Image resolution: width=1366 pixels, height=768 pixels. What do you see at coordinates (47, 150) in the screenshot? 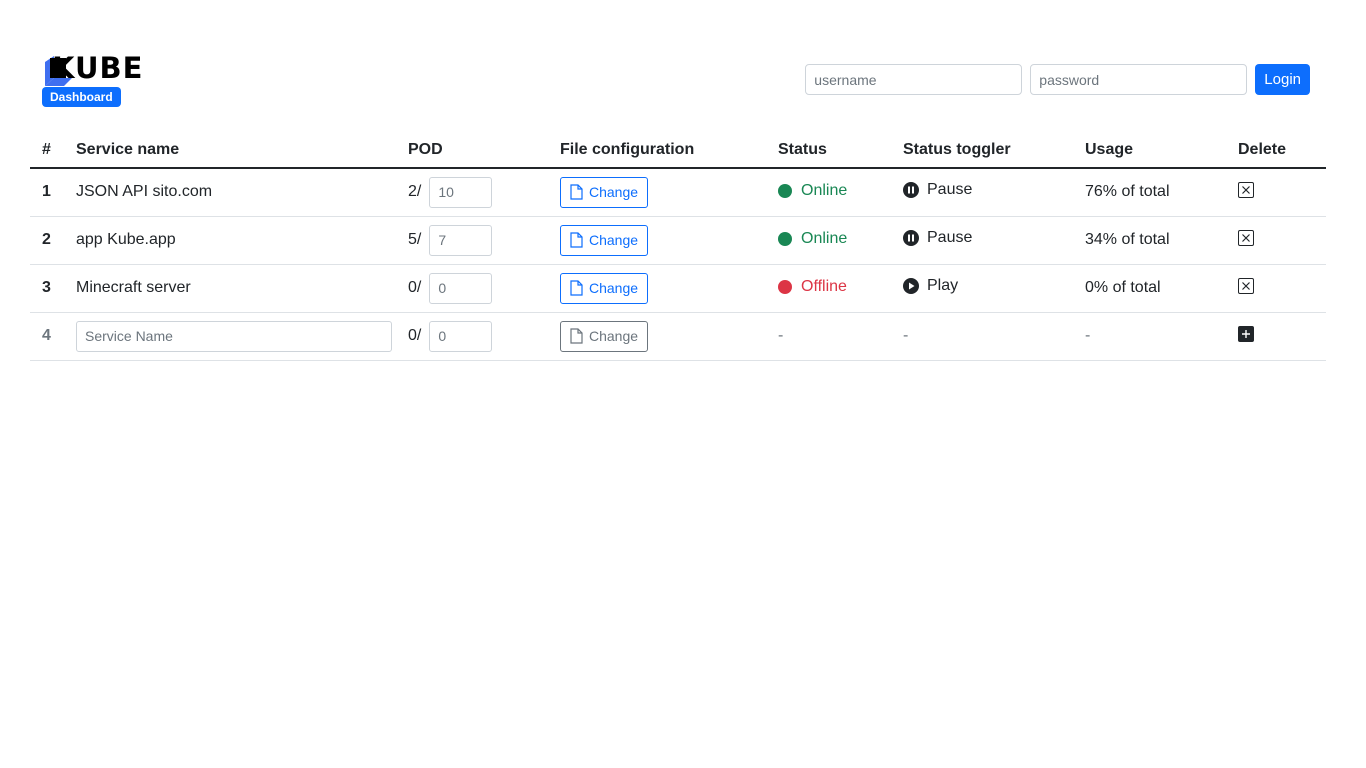
I see `col-header-num: #` at bounding box center [47, 150].